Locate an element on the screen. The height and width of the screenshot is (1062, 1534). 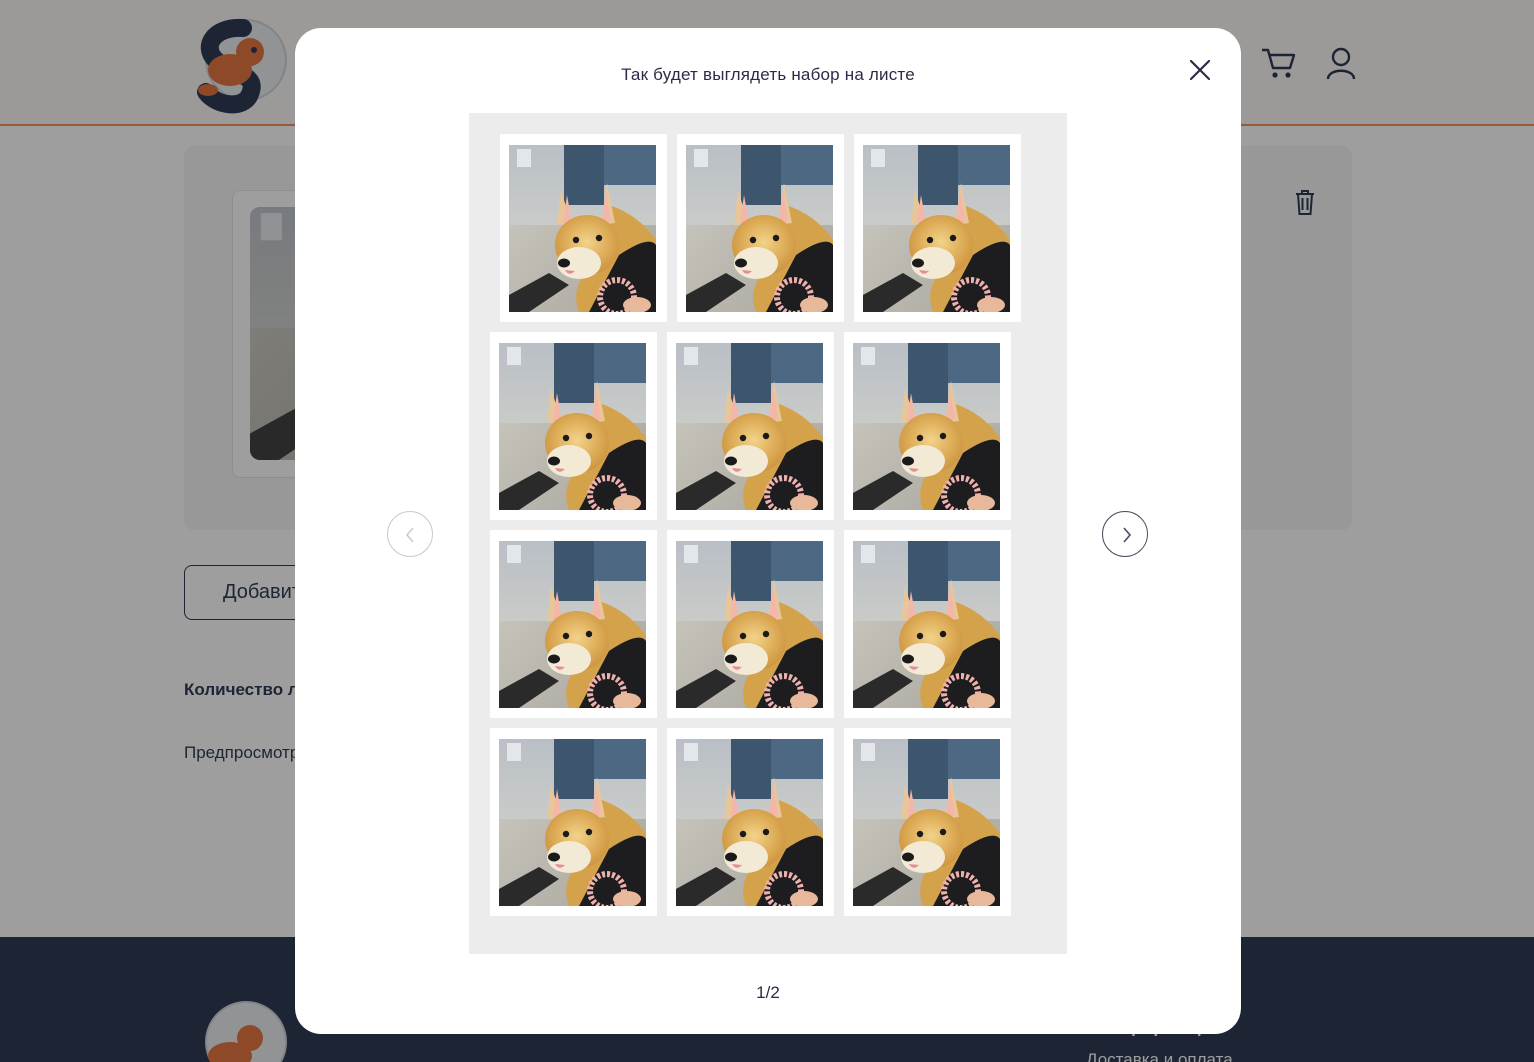
chevron-left-icon is located at coordinates (409, 535).